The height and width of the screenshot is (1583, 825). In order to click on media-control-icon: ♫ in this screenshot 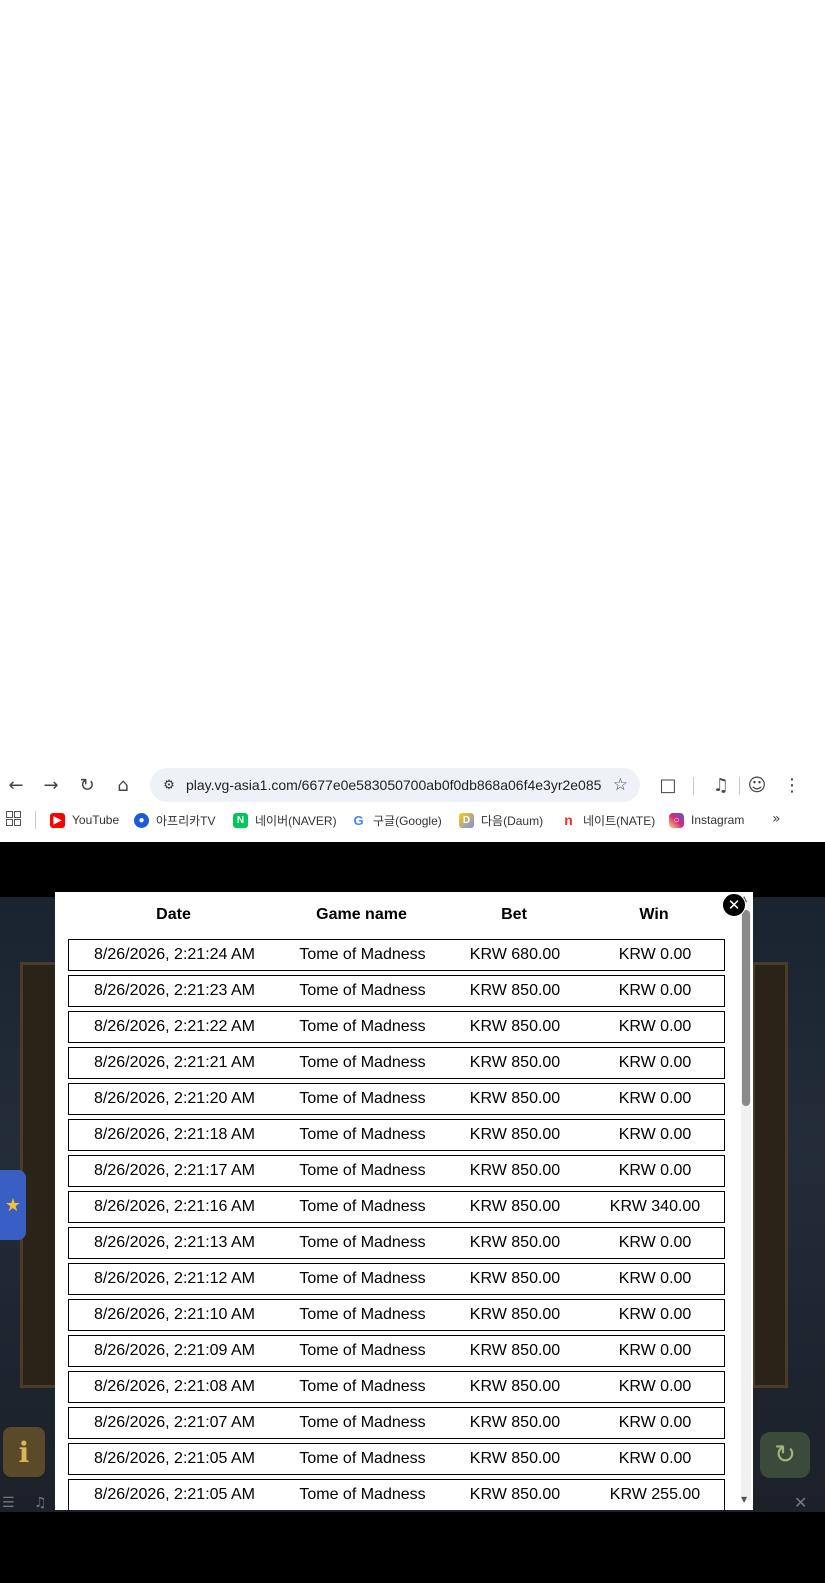, I will do `click(721, 785)`.